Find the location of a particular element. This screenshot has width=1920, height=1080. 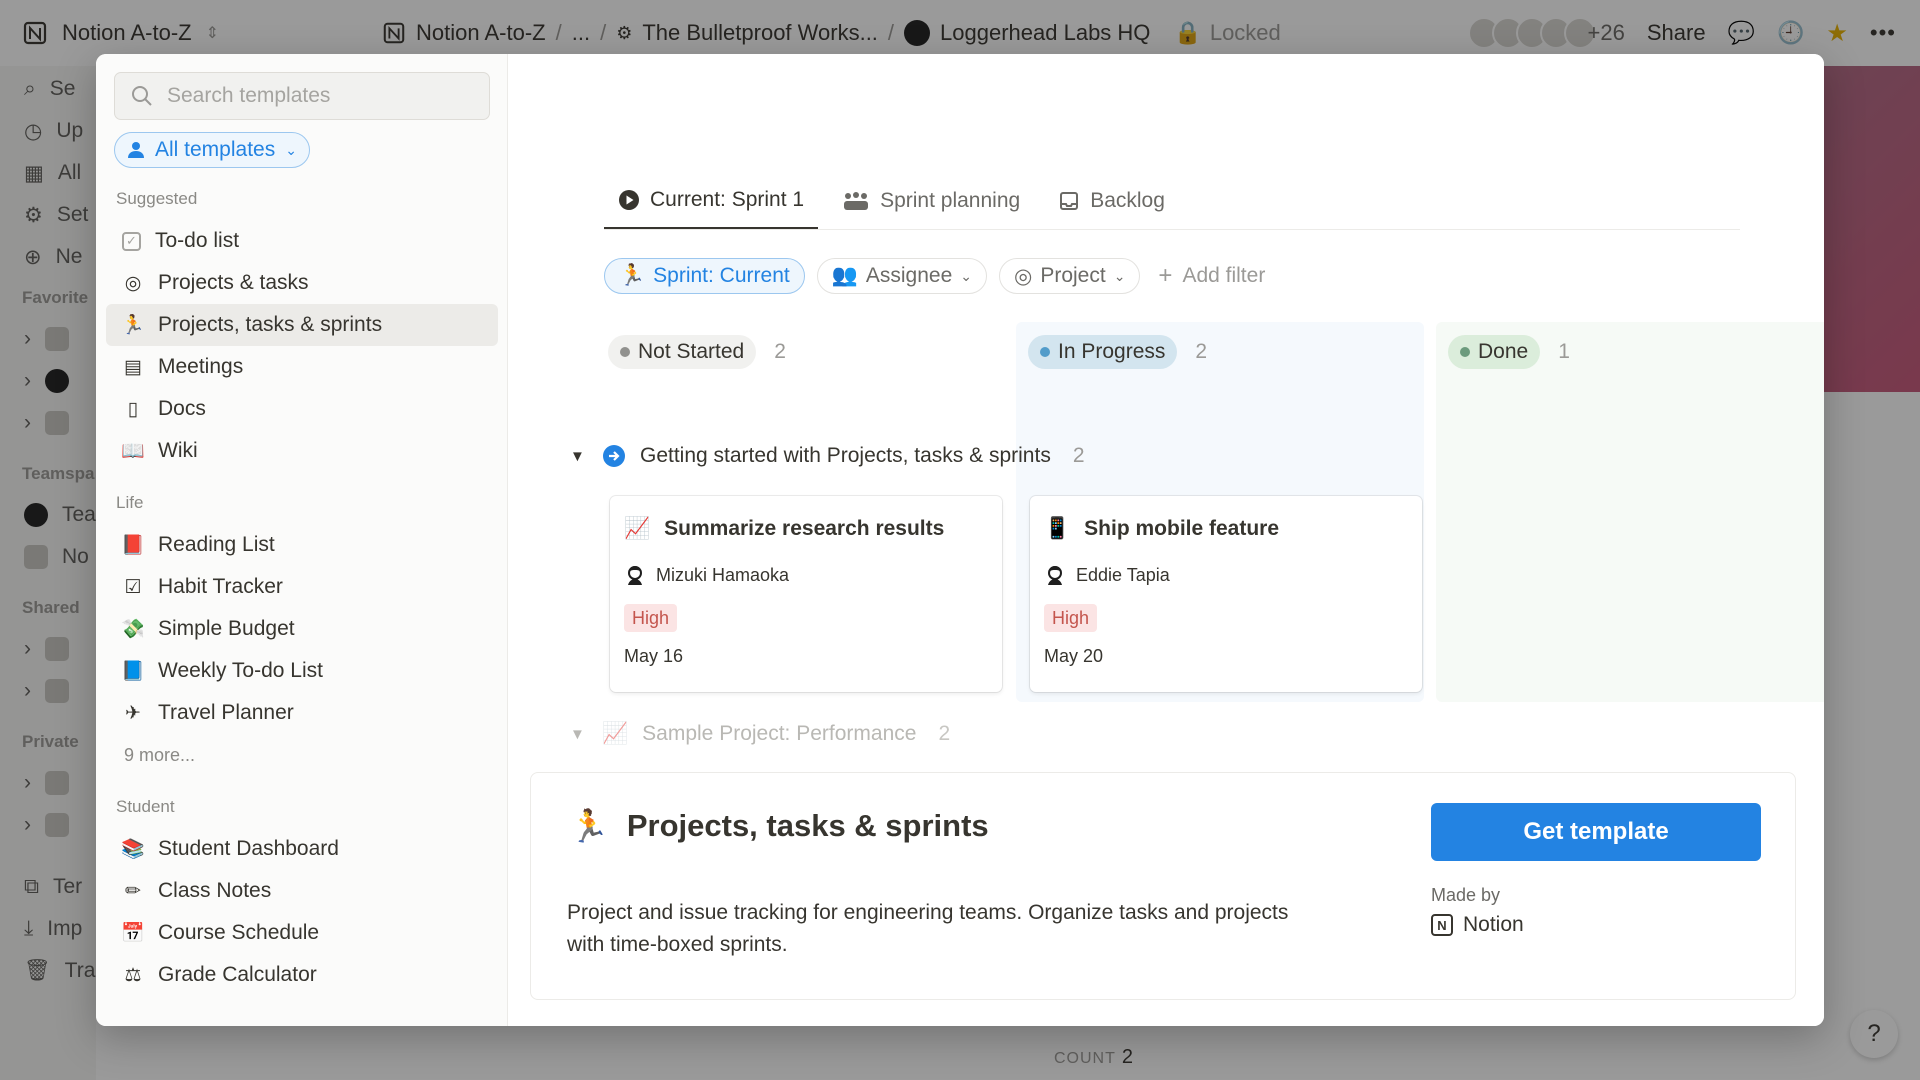

template-item-travel-planner: ✈ Travel Planner is located at coordinates (302, 713).